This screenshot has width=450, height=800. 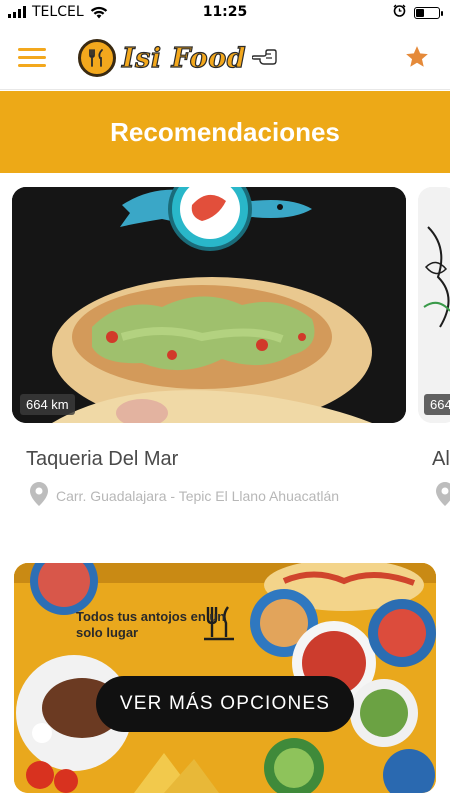 I want to click on section-title: Recomendaciones, so click(x=225, y=131).